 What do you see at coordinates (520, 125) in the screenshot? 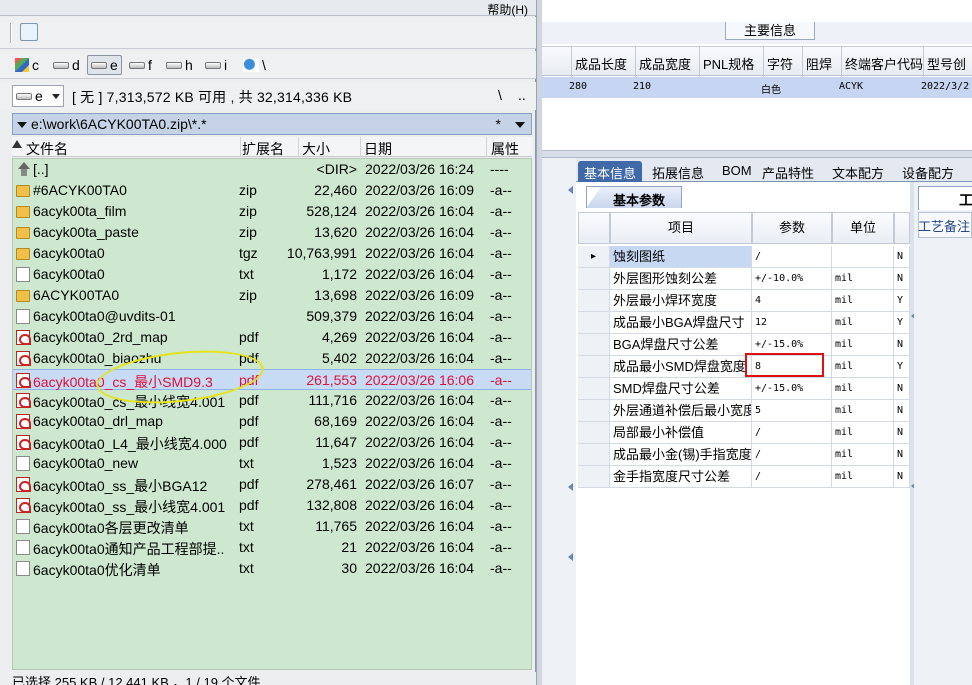
I see `chevron-down-icon` at bounding box center [520, 125].